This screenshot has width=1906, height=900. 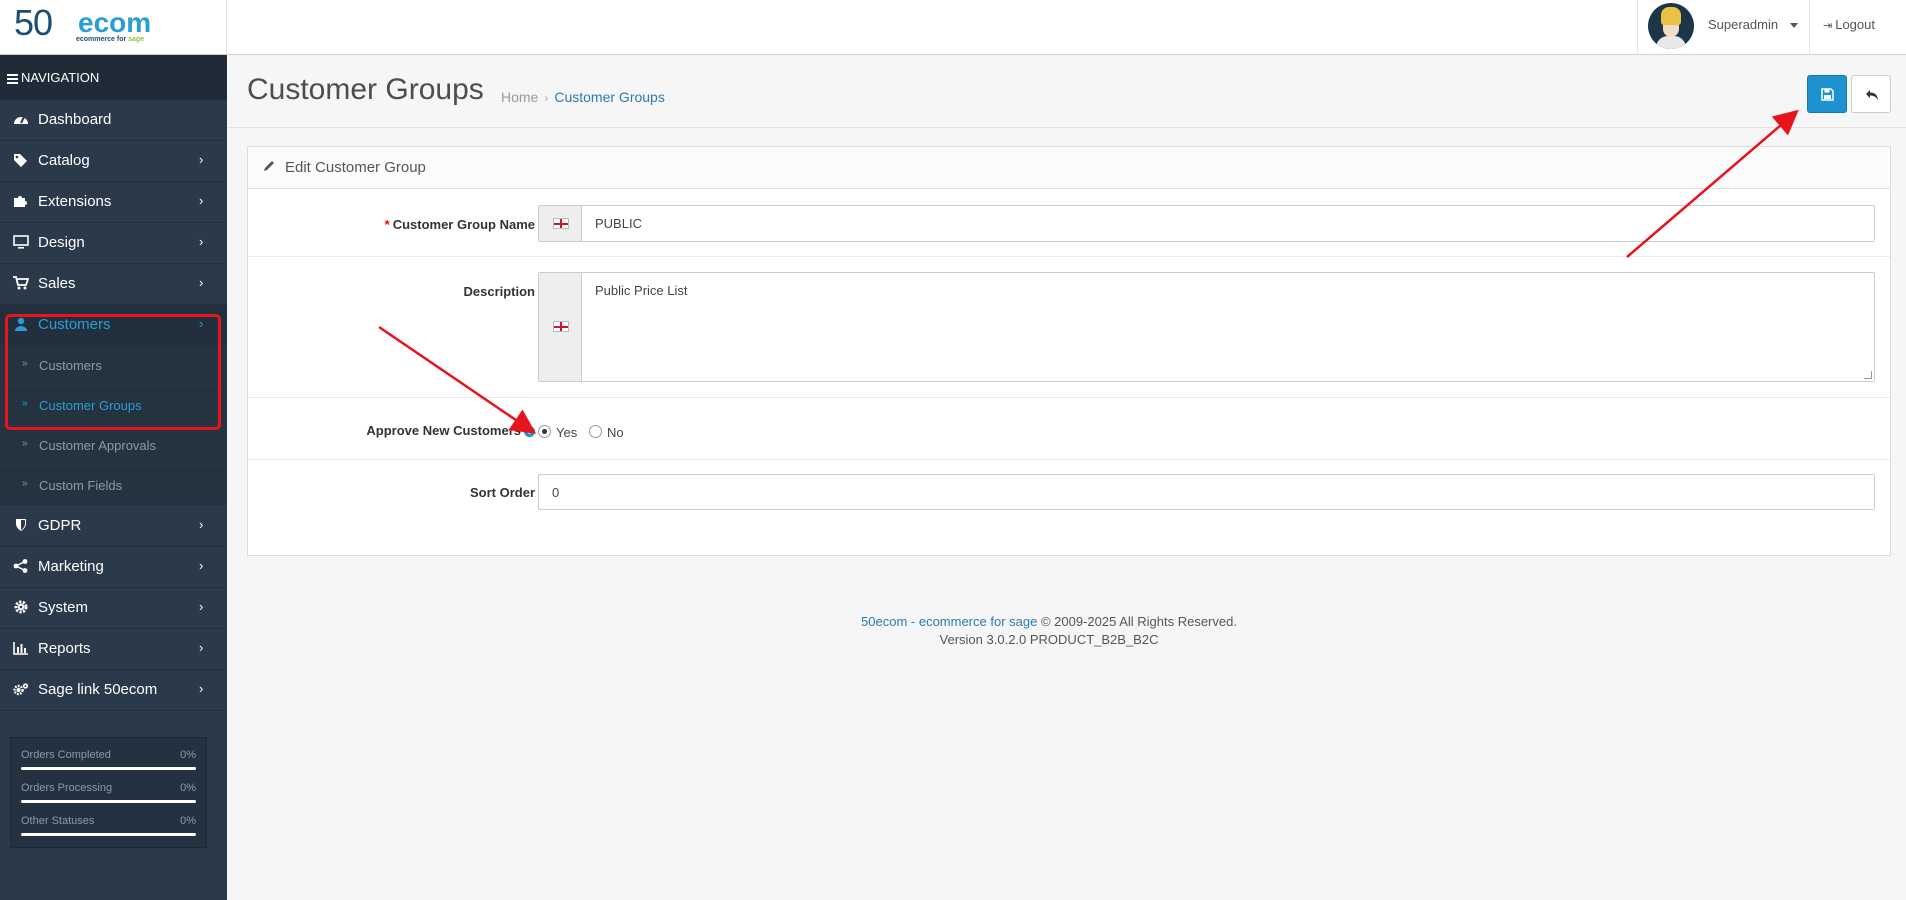 I want to click on dashboard-icon, so click(x=21, y=120).